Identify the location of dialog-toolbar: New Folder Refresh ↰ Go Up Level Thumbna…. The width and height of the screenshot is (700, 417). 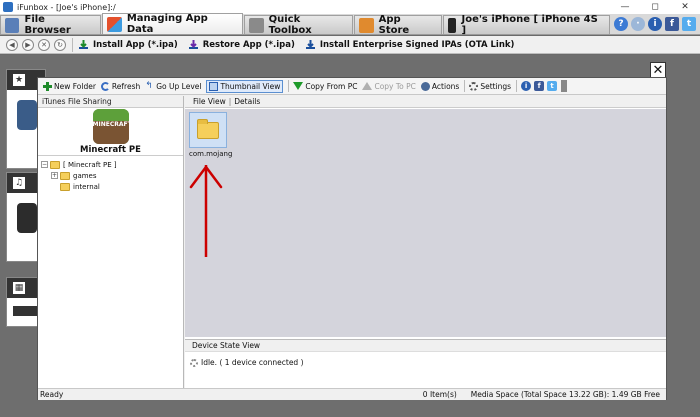
(352, 86).